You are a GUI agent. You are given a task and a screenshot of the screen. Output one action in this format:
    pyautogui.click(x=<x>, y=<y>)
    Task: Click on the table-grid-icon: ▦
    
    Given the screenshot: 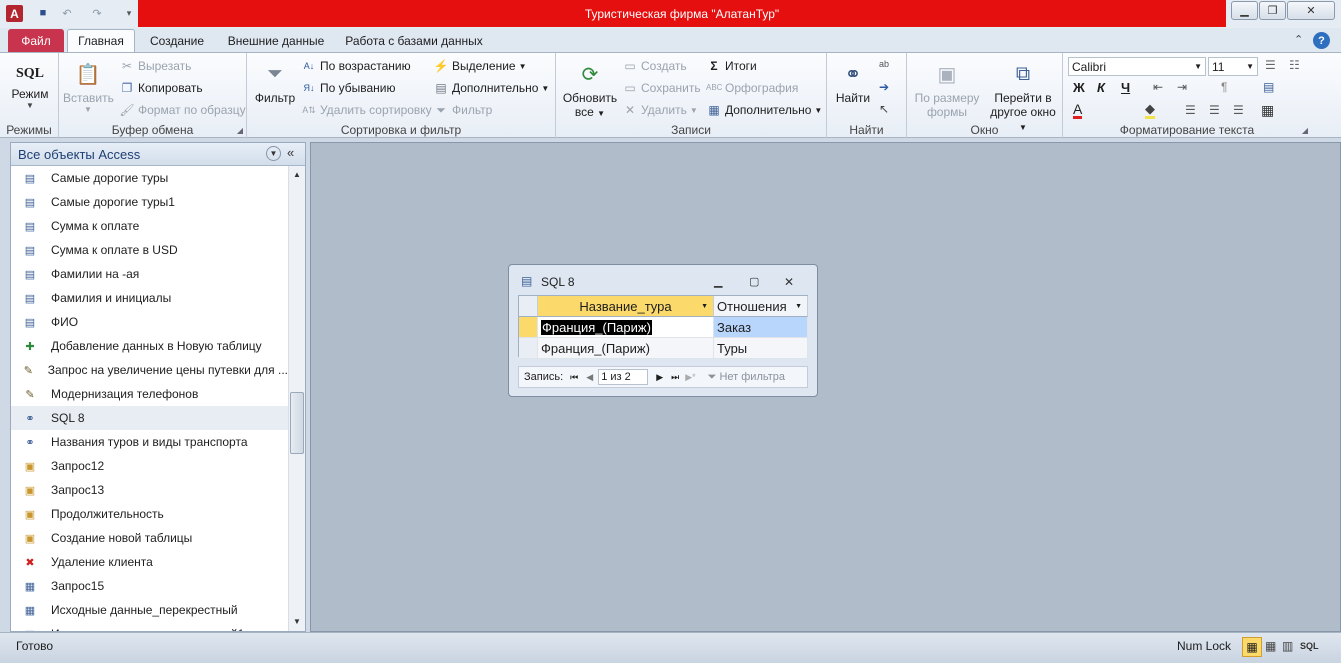 What is the action you would take?
    pyautogui.click(x=1267, y=110)
    